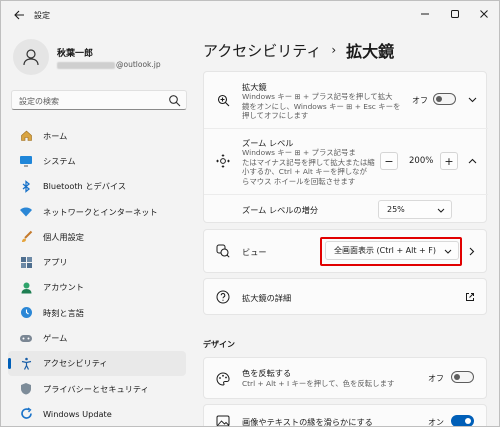  What do you see at coordinates (138, 64) in the screenshot?
I see `email-domain: @outlook.jp` at bounding box center [138, 64].